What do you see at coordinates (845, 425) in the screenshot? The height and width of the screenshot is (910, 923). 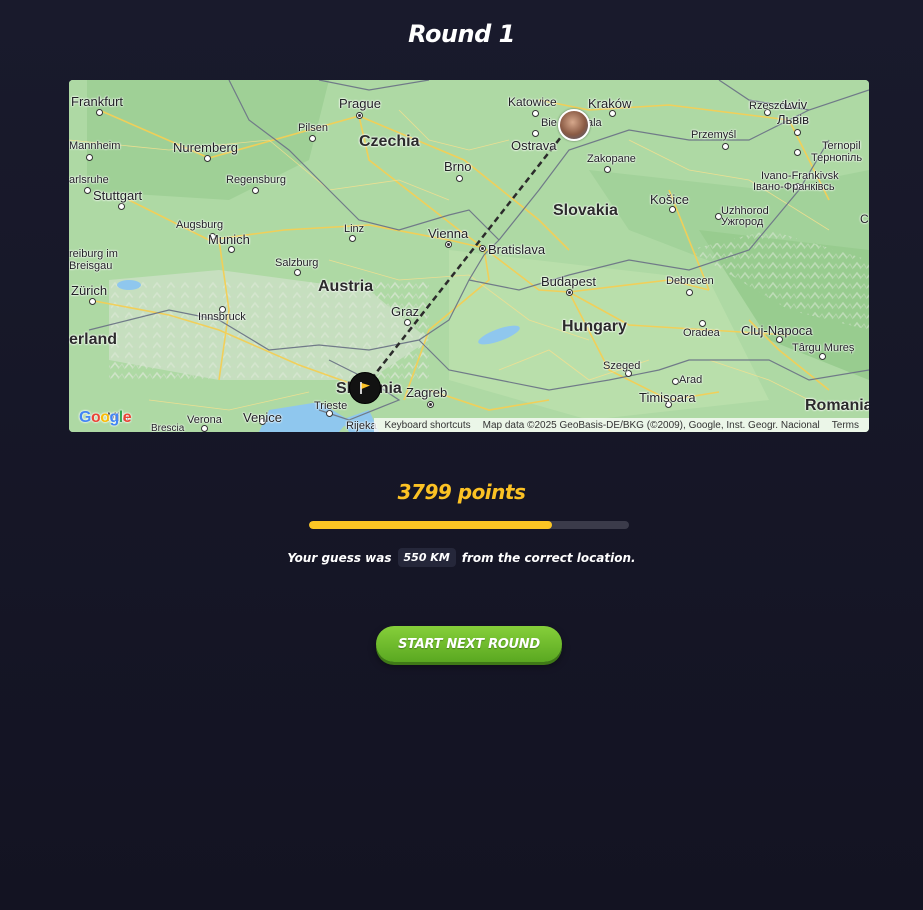 I see `terms-link: Terms` at bounding box center [845, 425].